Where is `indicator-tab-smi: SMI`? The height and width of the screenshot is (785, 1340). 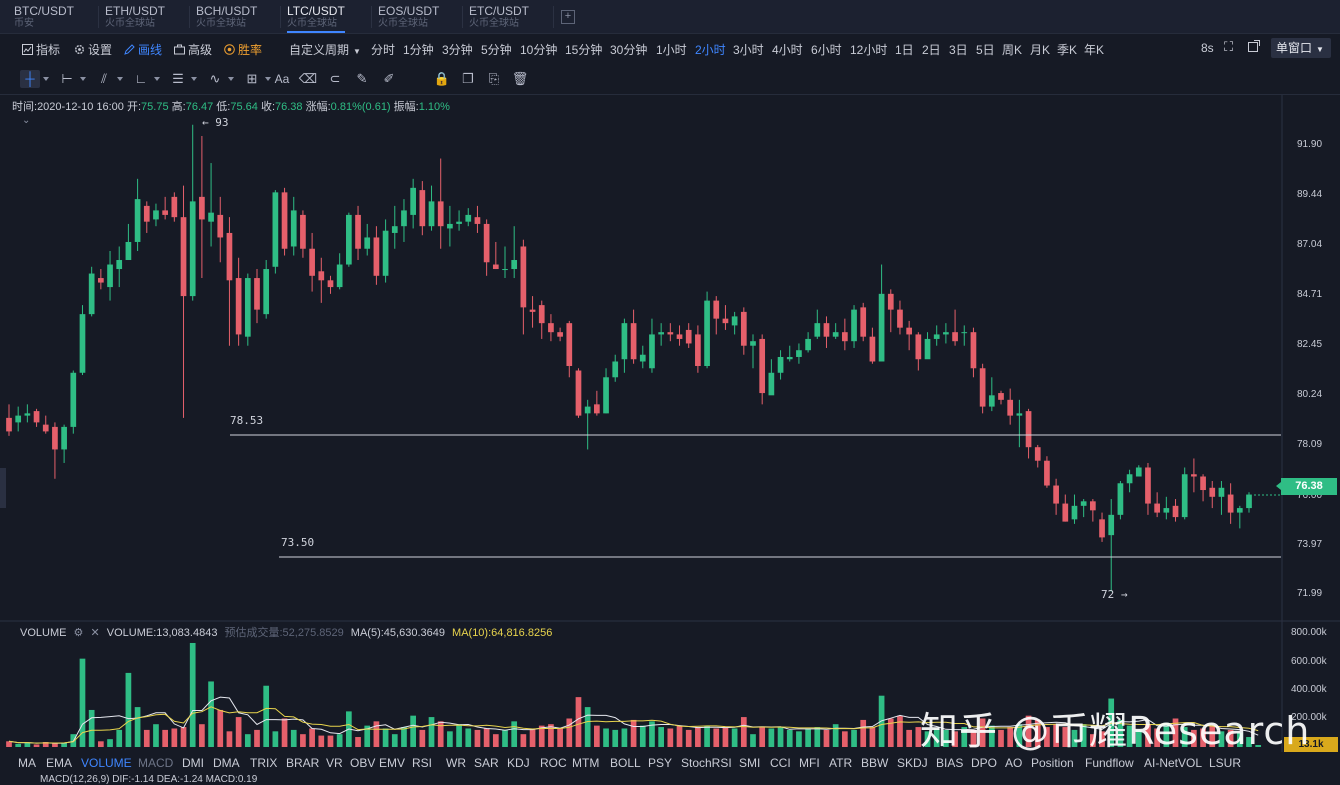
indicator-tab-smi: SMI is located at coordinates (749, 763).